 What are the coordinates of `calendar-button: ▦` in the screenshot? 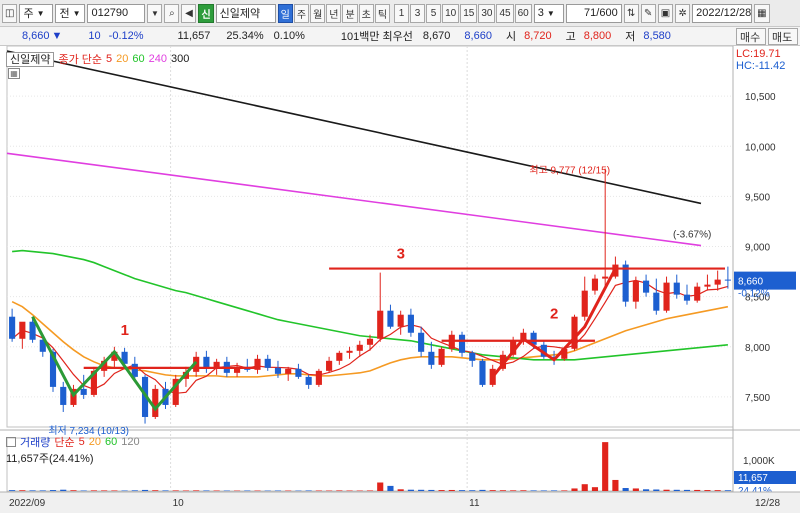 It's located at (762, 13).